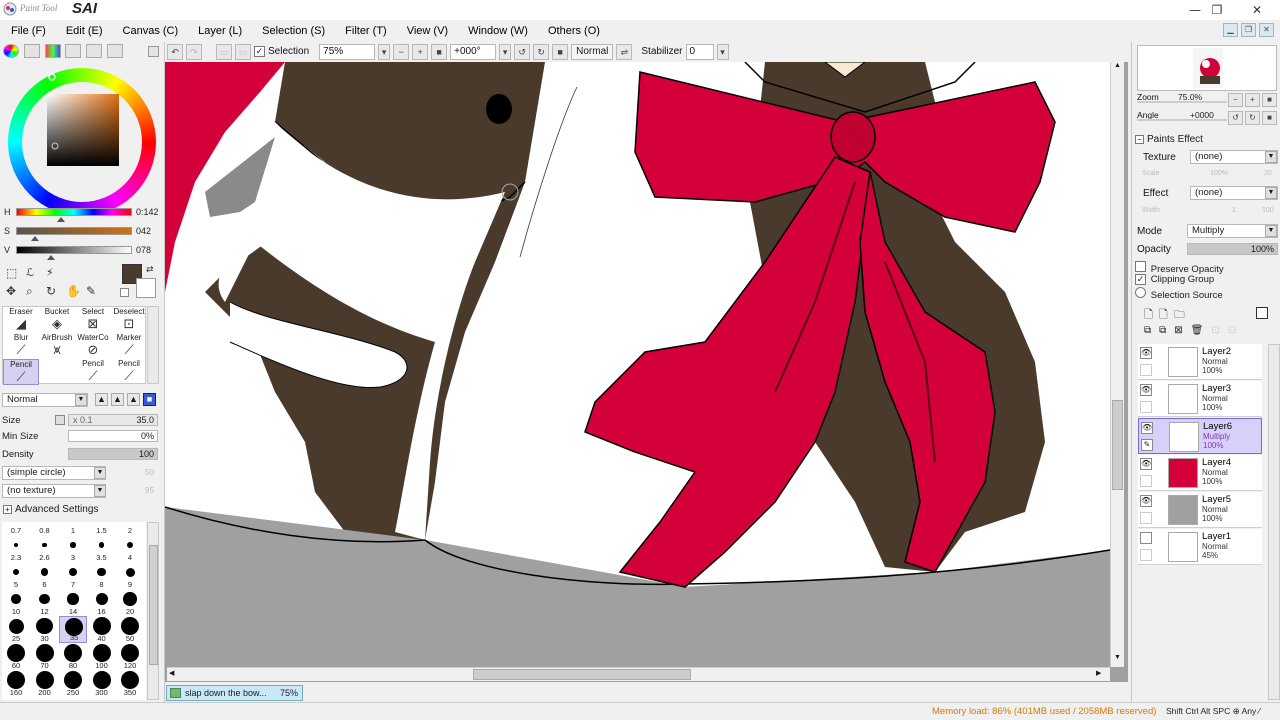 The width and height of the screenshot is (1280, 720). Describe the element at coordinates (1147, 330) in the screenshot. I see `transfer-down-icon: ⧉` at that location.